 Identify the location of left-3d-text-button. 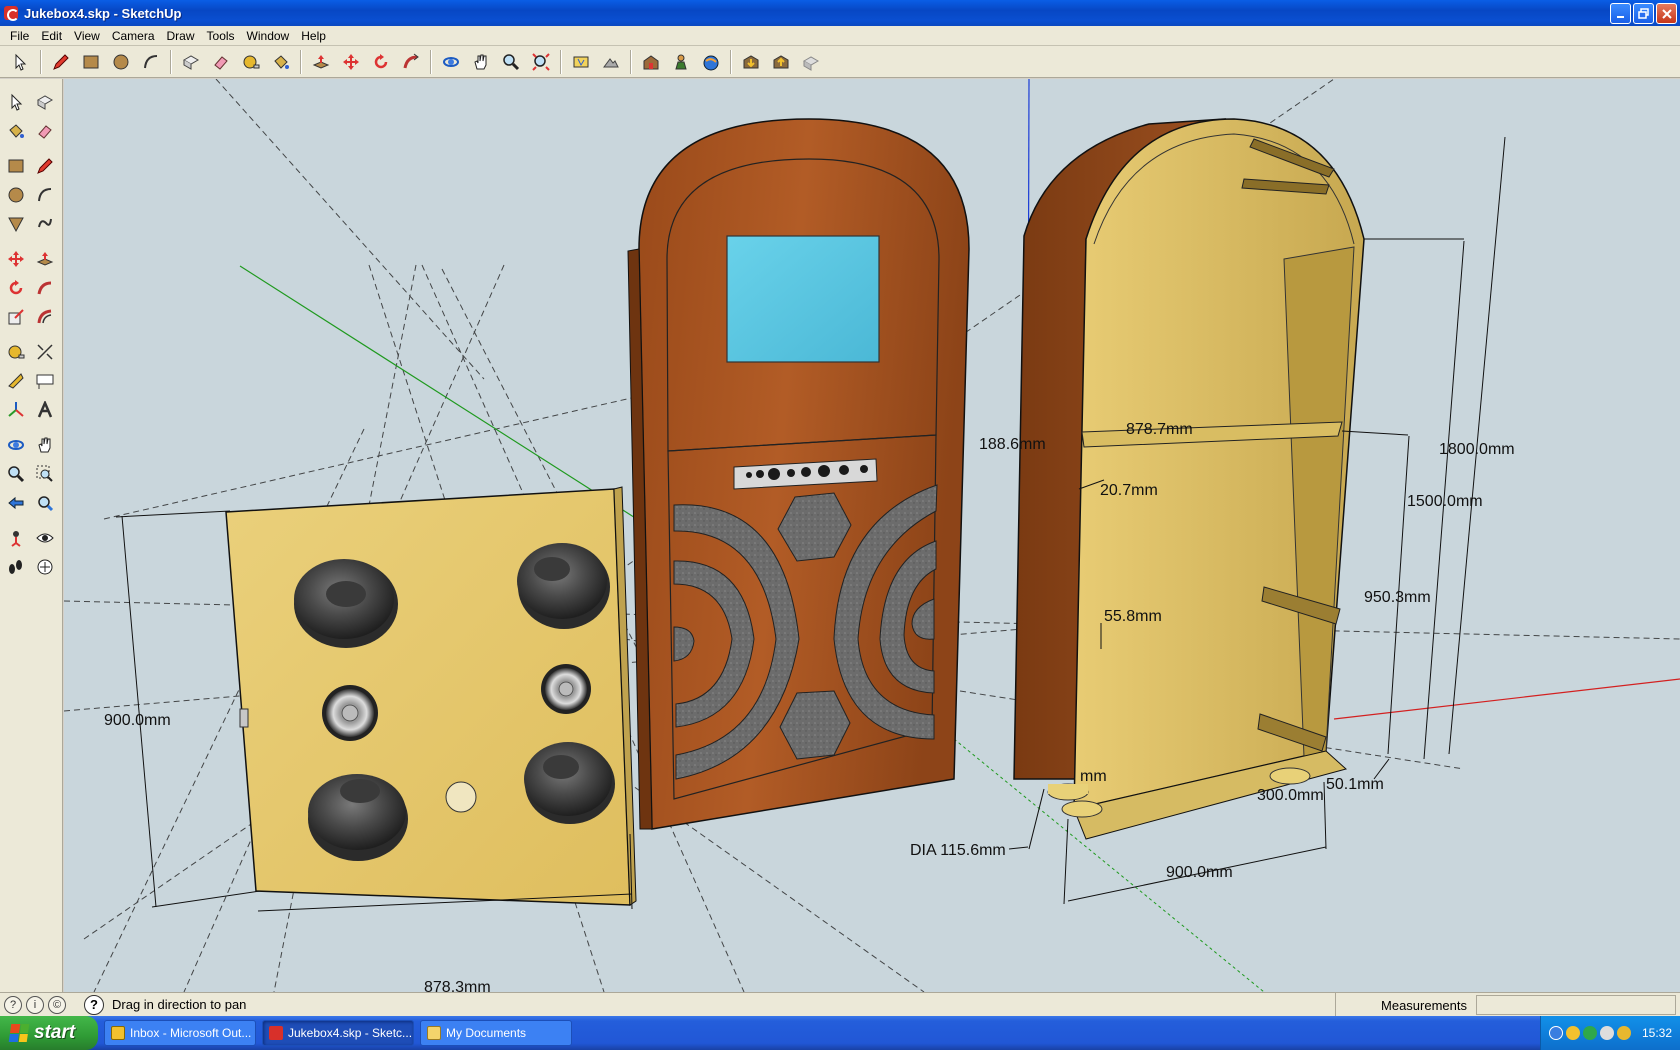
(45, 410).